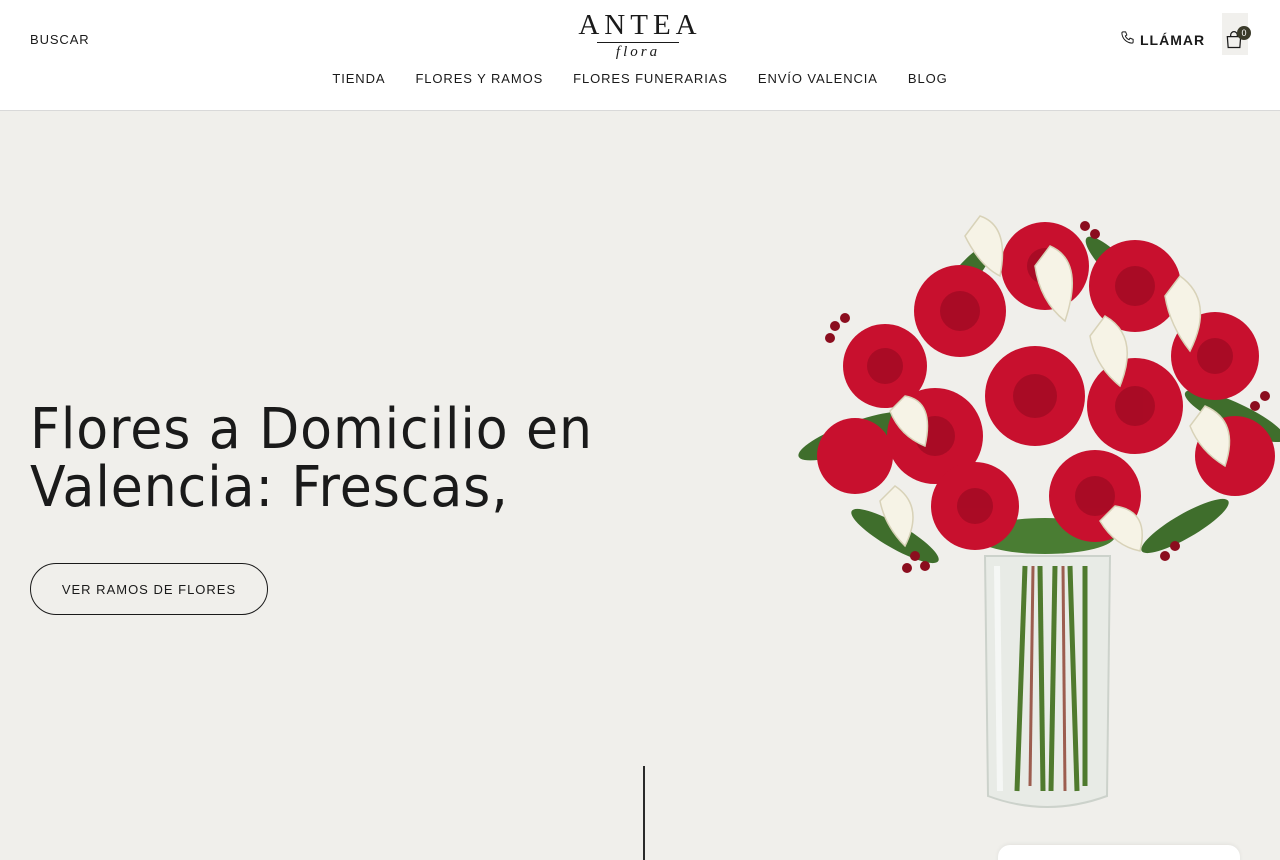 The height and width of the screenshot is (860, 1280). Describe the element at coordinates (638, 52) in the screenshot. I see `logo-subtitle: flora` at that location.